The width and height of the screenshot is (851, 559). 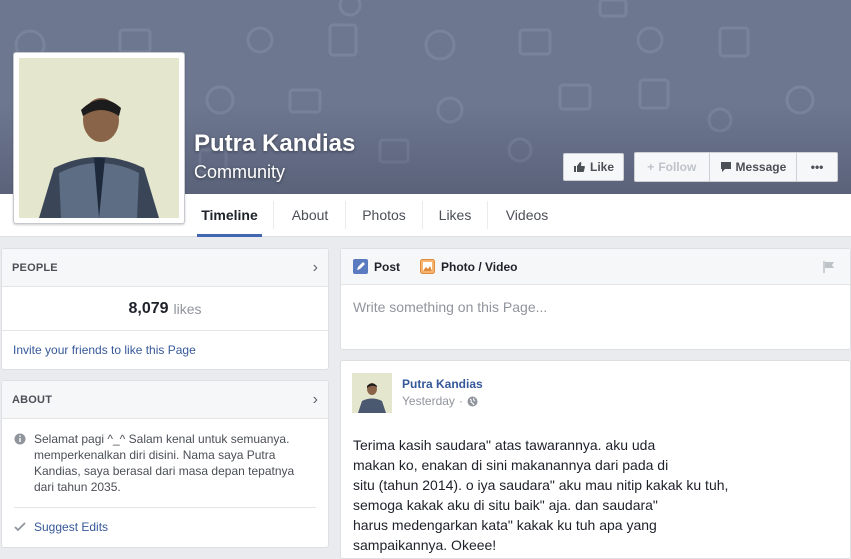 What do you see at coordinates (384, 215) in the screenshot?
I see `tab-photos: Photos` at bounding box center [384, 215].